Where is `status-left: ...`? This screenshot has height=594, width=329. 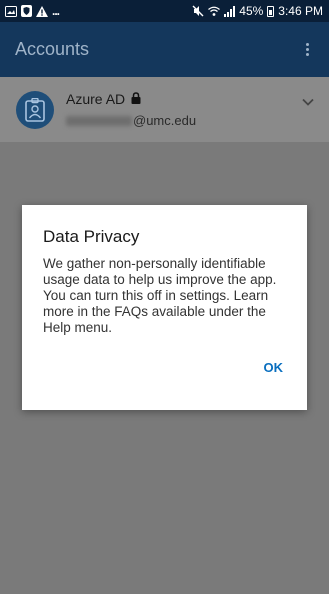 status-left: ... is located at coordinates (32, 11).